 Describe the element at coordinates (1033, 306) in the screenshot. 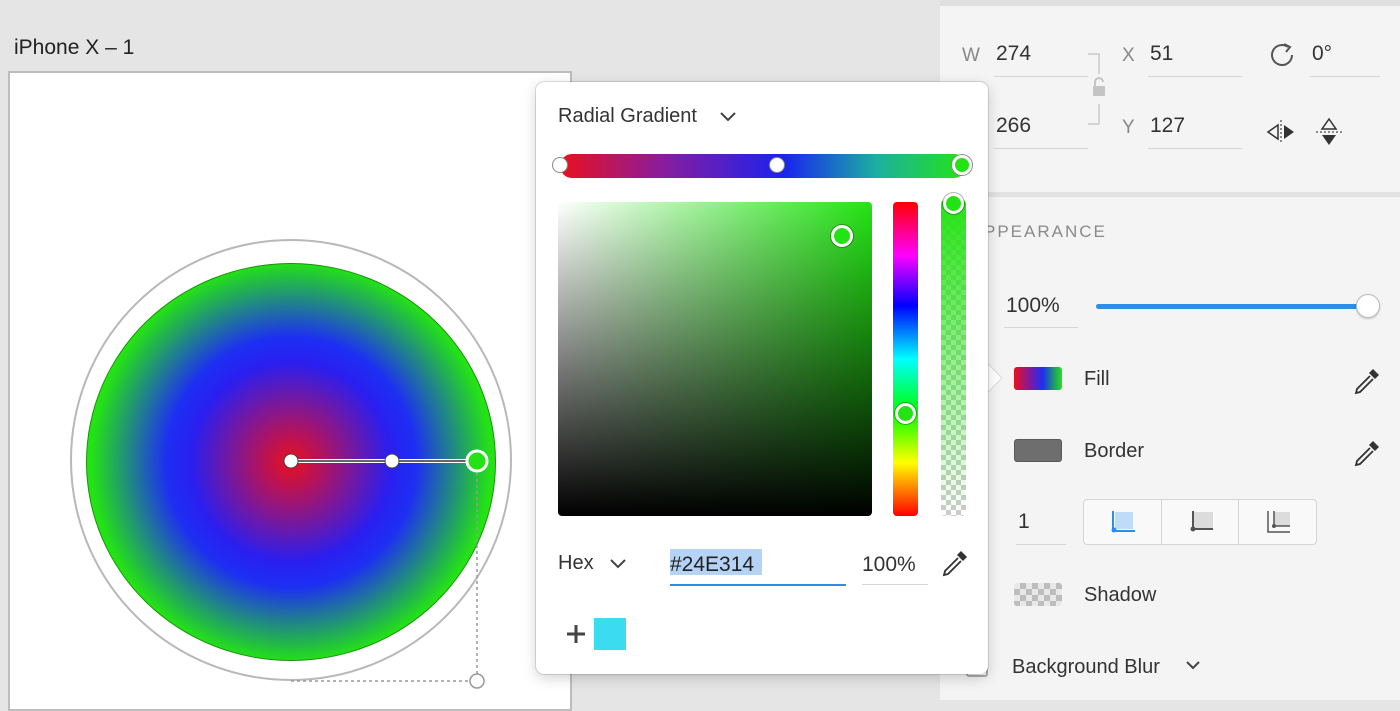

I see `opacity-value: 100%` at that location.